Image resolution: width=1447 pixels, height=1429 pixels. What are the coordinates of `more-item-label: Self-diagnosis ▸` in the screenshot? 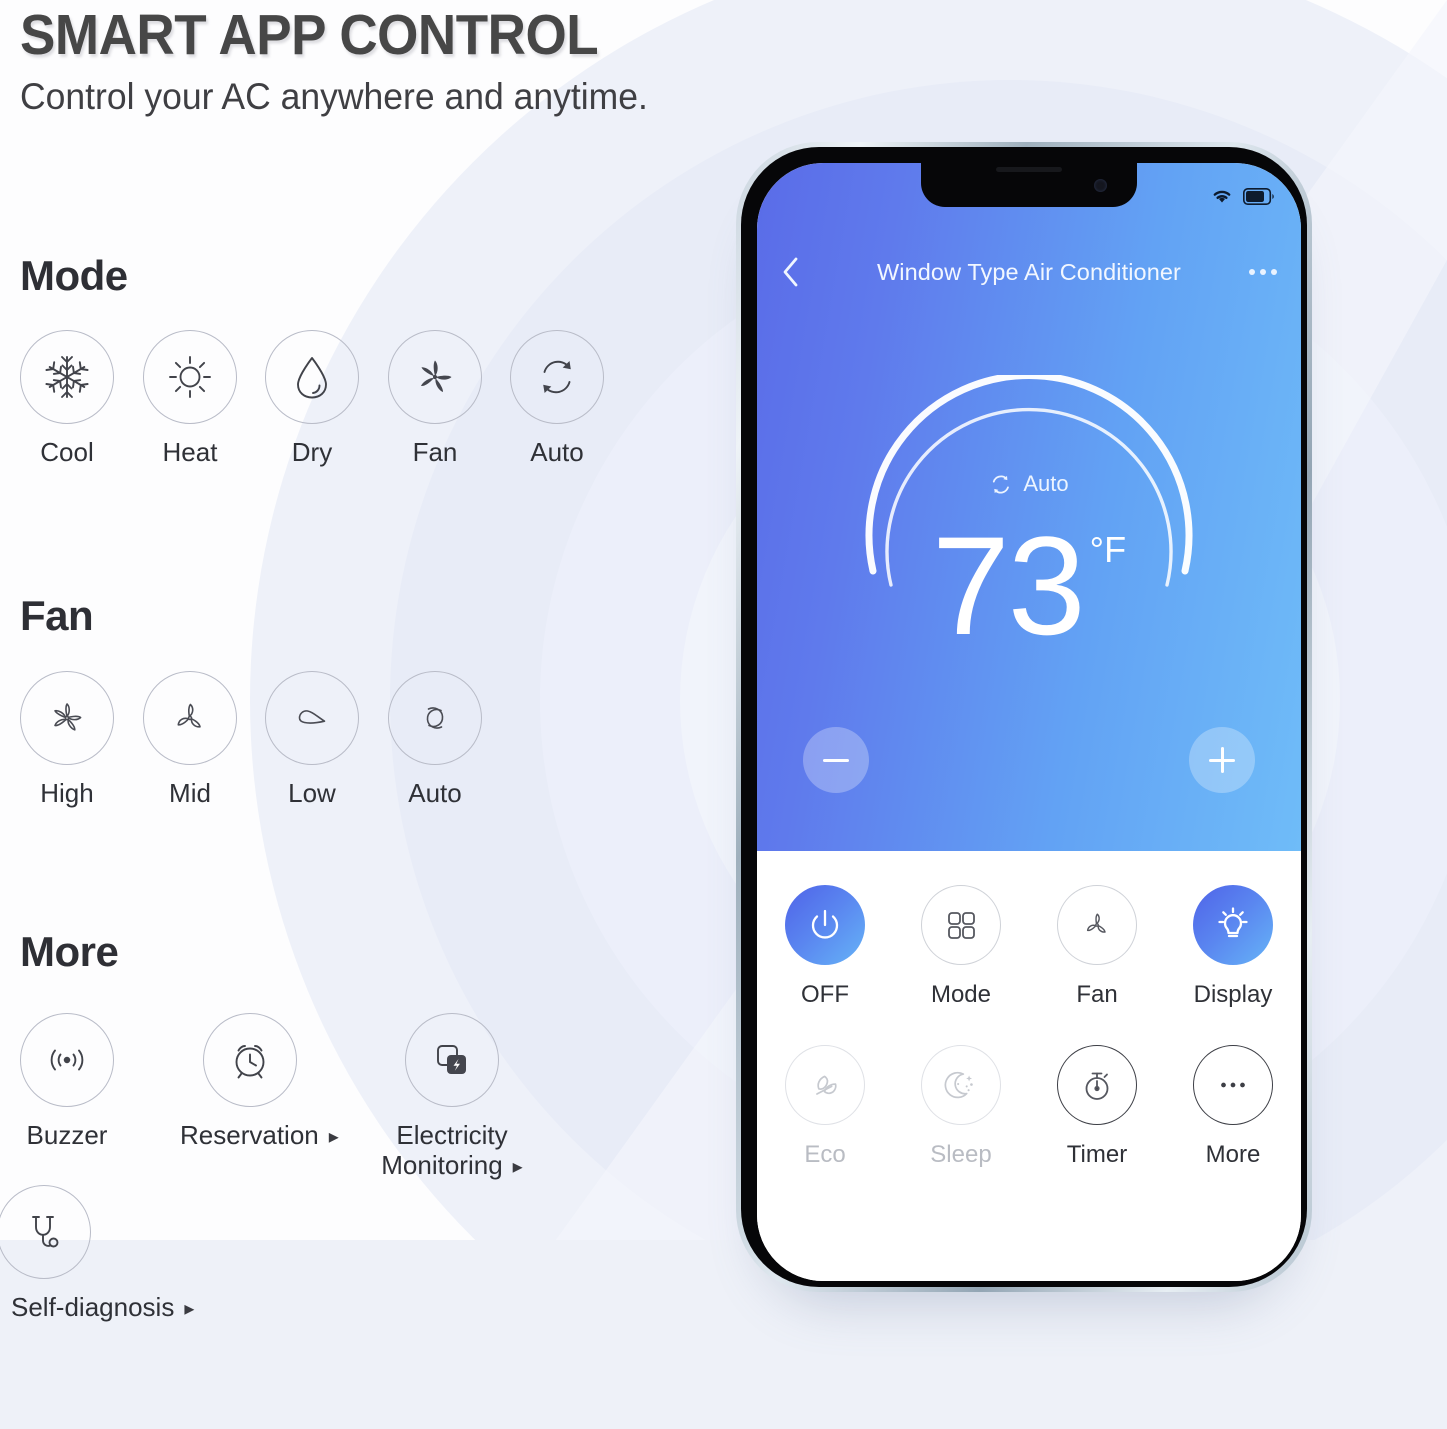 It's located at (108, 1307).